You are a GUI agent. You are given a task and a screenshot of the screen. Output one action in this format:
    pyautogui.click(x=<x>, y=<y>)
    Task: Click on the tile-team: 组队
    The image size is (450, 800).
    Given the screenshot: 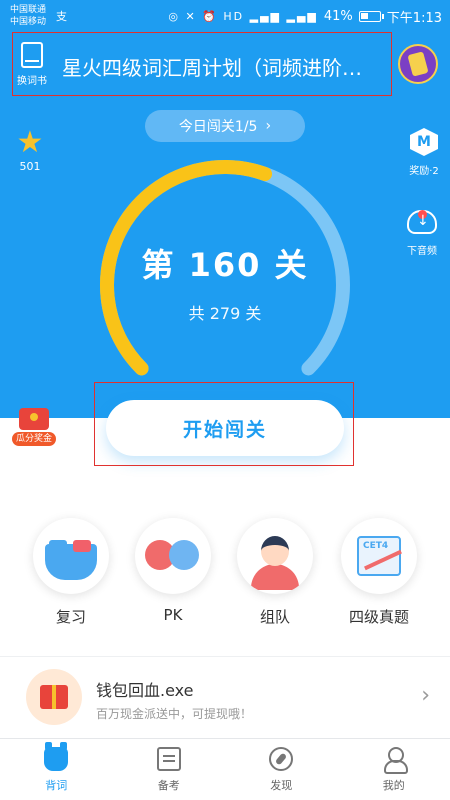 What is the action you would take?
    pyautogui.click(x=275, y=572)
    